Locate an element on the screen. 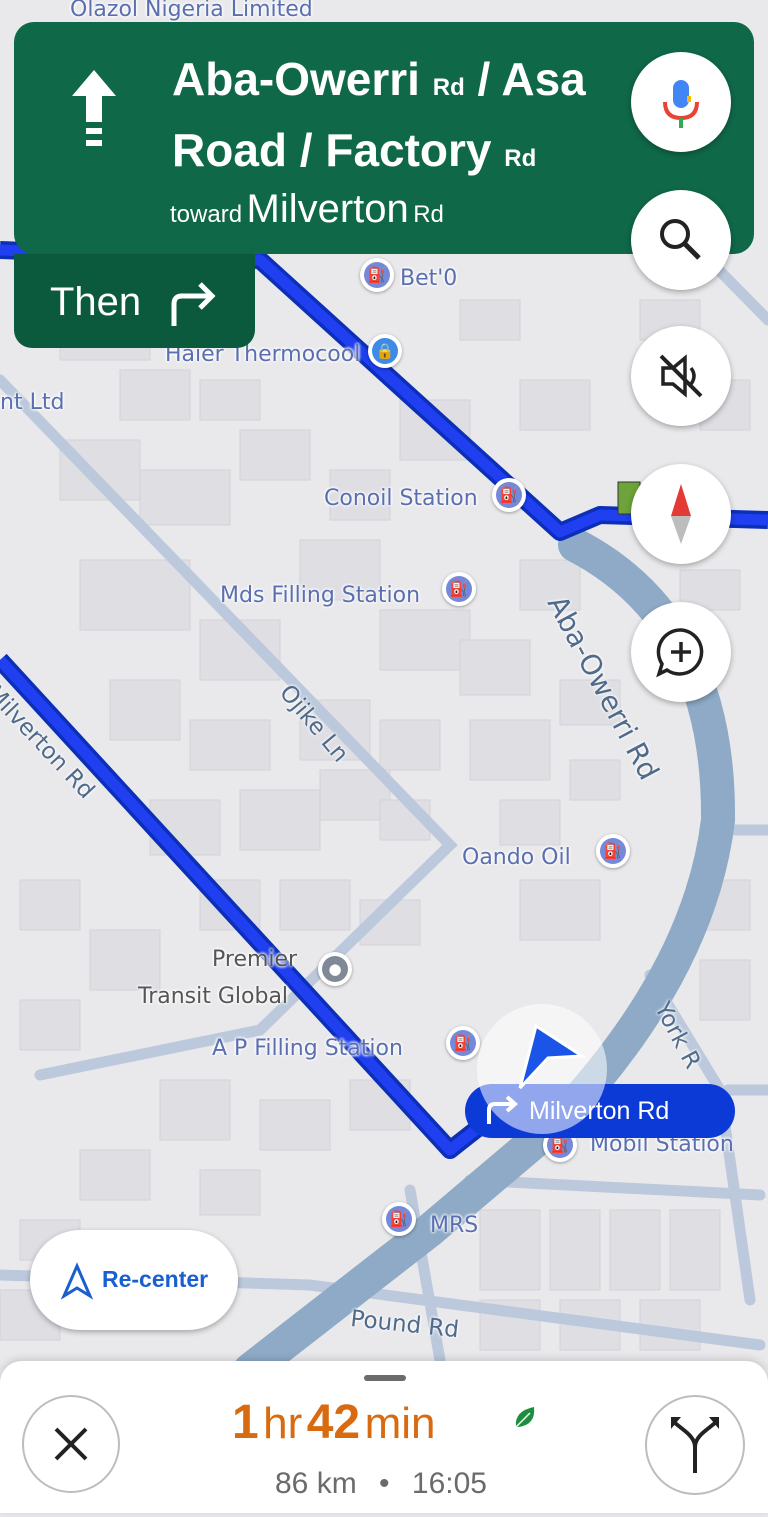  compass-icon is located at coordinates (681, 514).